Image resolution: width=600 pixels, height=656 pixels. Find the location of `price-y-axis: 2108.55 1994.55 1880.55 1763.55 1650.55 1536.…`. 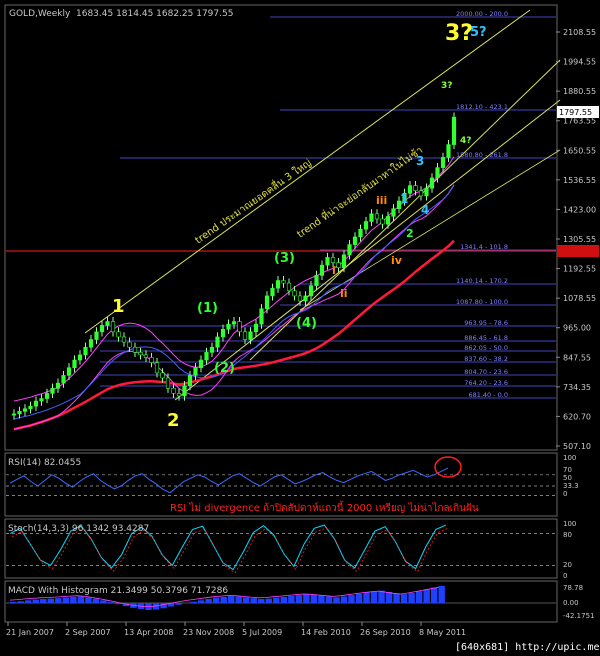

price-y-axis: 2108.55 1994.55 1880.55 1763.55 1650.55 1536.… is located at coordinates (577, 239).